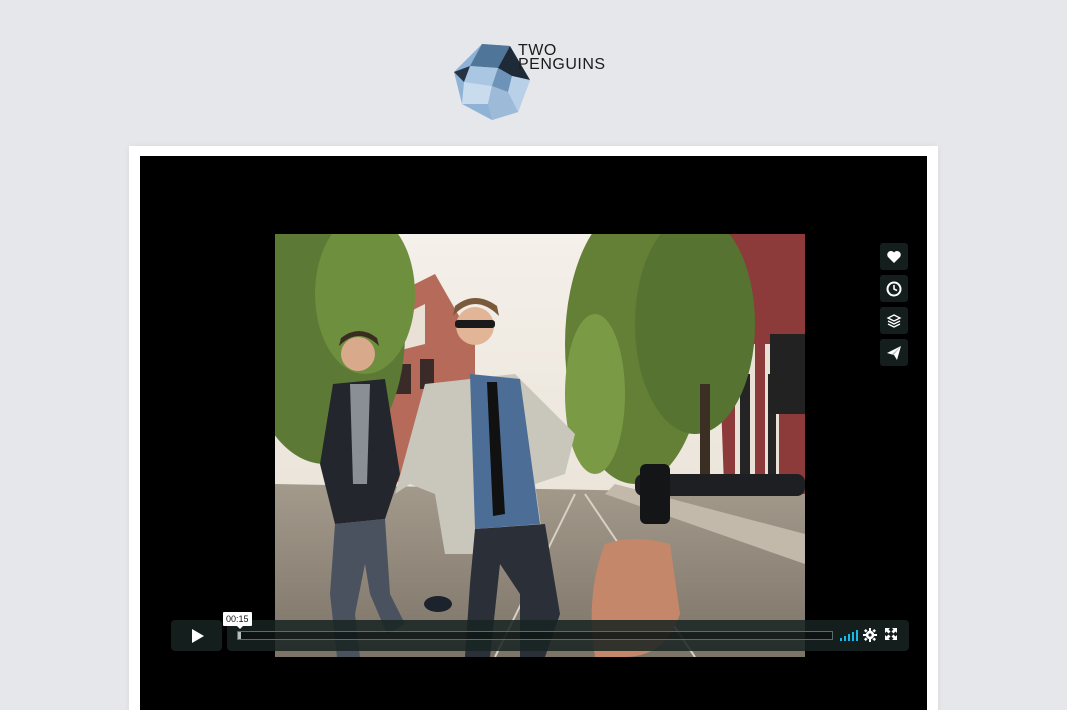  Describe the element at coordinates (891, 634) in the screenshot. I see `fullscreen-icon` at that location.